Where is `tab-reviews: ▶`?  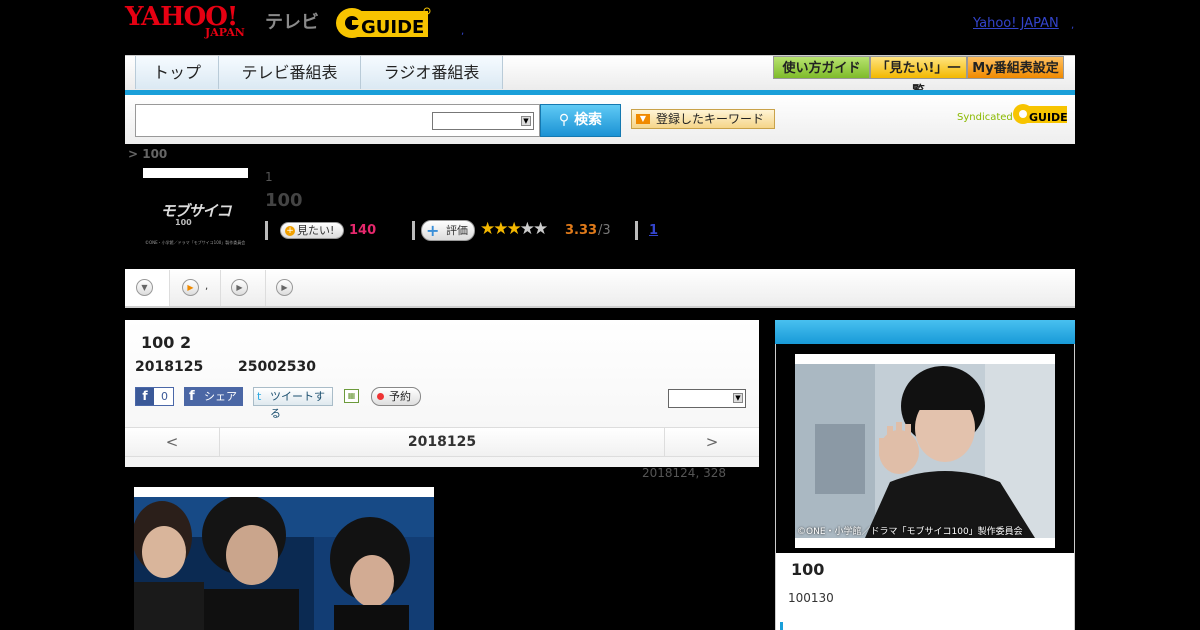 tab-reviews: ▶ is located at coordinates (286, 288).